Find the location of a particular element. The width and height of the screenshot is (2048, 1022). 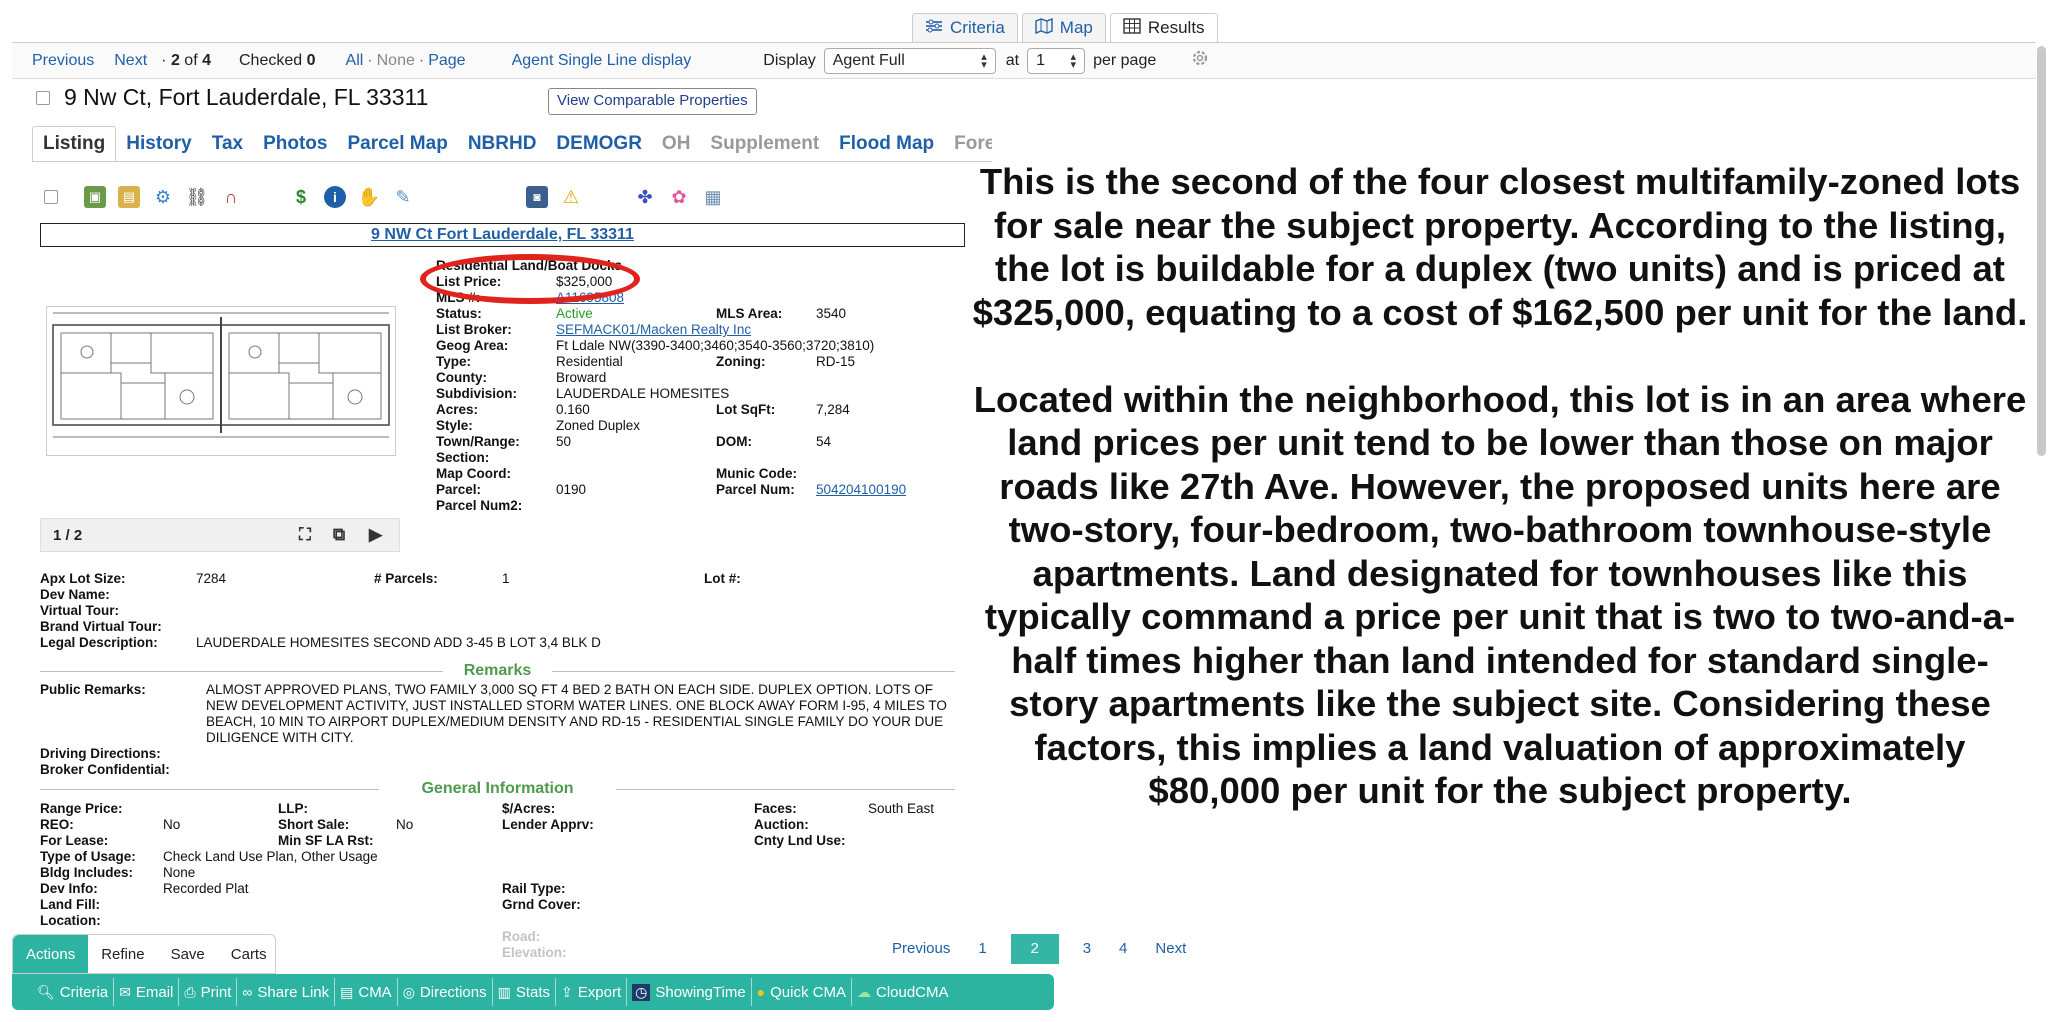

gear-icon is located at coordinates (1200, 60).